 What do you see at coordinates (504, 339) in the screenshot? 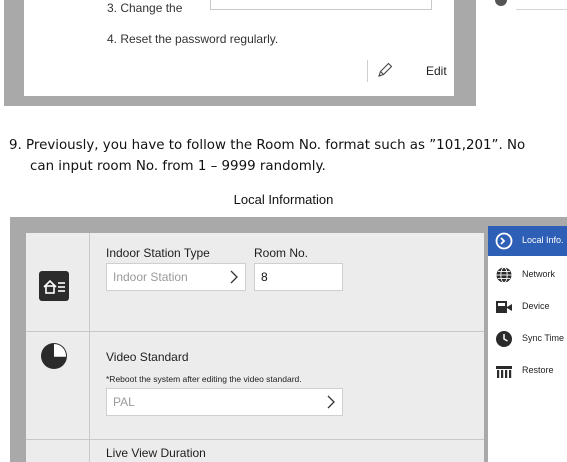
I see `clock-icon` at bounding box center [504, 339].